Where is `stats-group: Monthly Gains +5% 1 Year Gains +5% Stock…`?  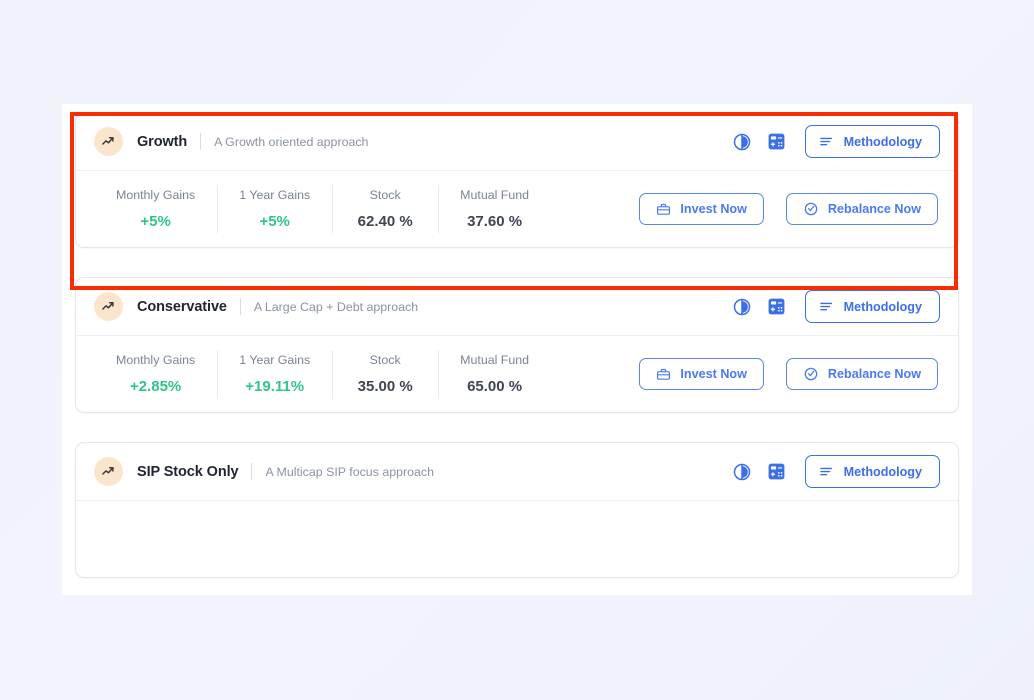
stats-group: Monthly Gains +5% 1 Year Gains +5% Stock… is located at coordinates (322, 209).